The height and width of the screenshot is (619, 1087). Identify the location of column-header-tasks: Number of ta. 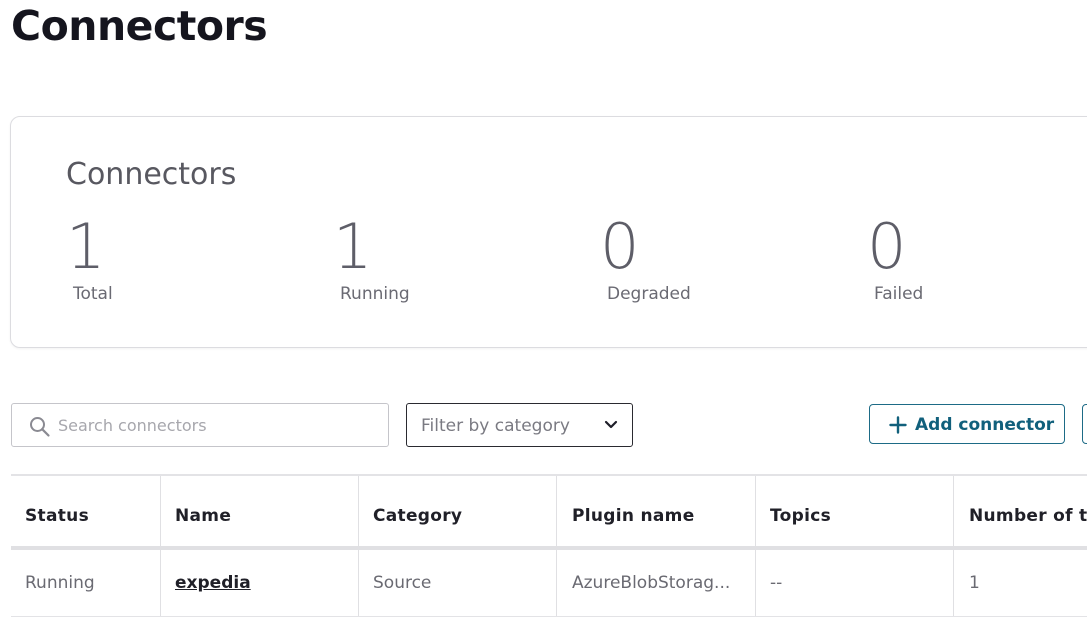
(1028, 516).